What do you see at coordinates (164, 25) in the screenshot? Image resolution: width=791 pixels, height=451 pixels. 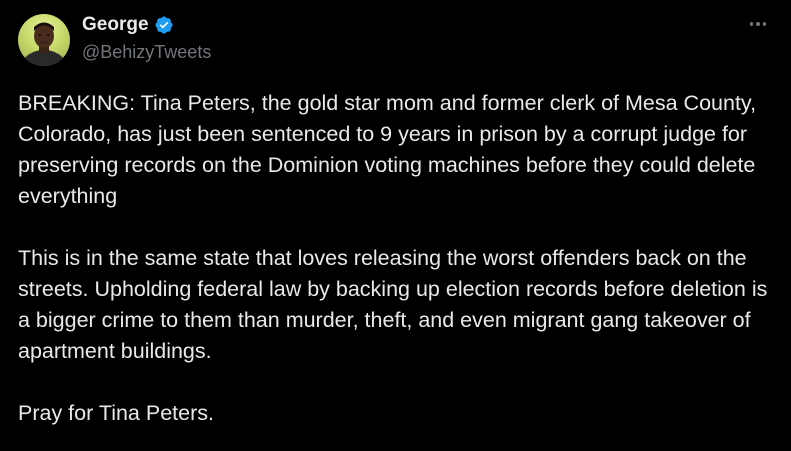 I see `verified-badge-icon` at bounding box center [164, 25].